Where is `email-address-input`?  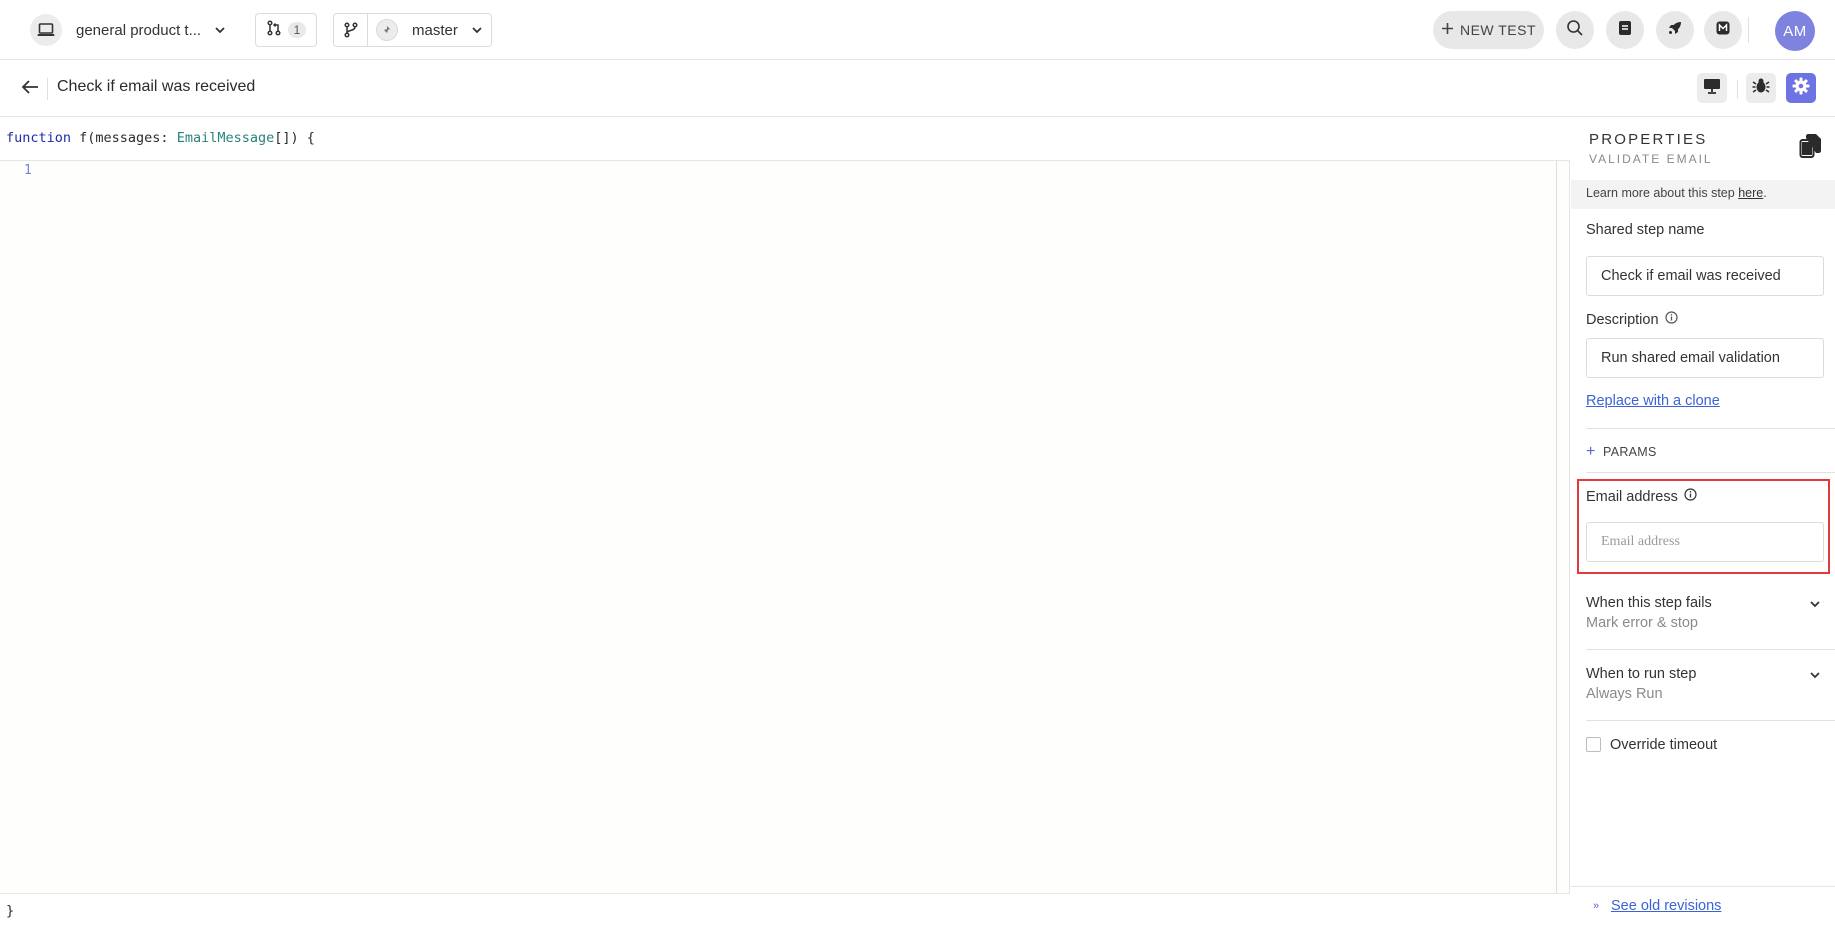
email-address-input is located at coordinates (1705, 542).